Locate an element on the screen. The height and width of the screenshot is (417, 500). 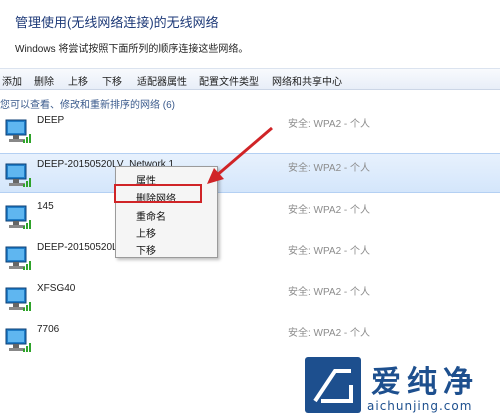
delete-button: 删除 is located at coordinates (44, 80).